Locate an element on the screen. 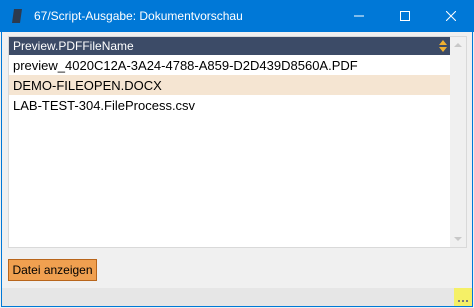 Image resolution: width=474 pixels, height=308 pixels. table-row: LAB-TEST-304.FileProcess.csv is located at coordinates (230, 105).